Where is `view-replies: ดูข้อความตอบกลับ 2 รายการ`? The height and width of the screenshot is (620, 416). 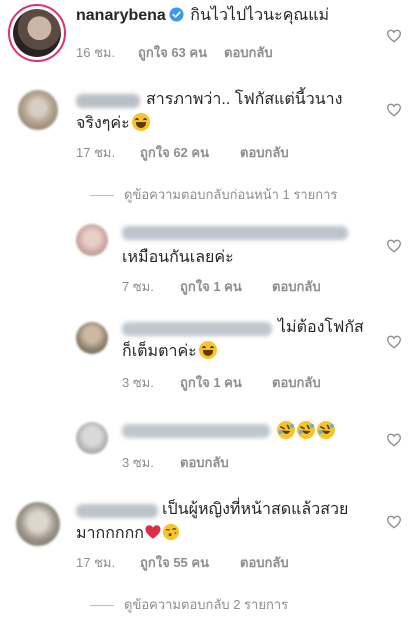
view-replies: ดูข้อความตอบกลับ 2 รายการ is located at coordinates (189, 604).